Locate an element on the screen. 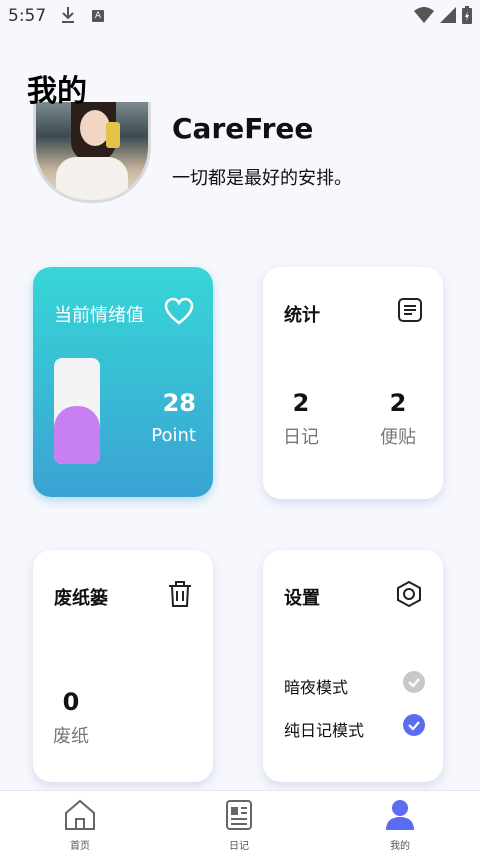 Image resolution: width=480 pixels, height=854 pixels. nav-mine: 我的 is located at coordinates (400, 825).